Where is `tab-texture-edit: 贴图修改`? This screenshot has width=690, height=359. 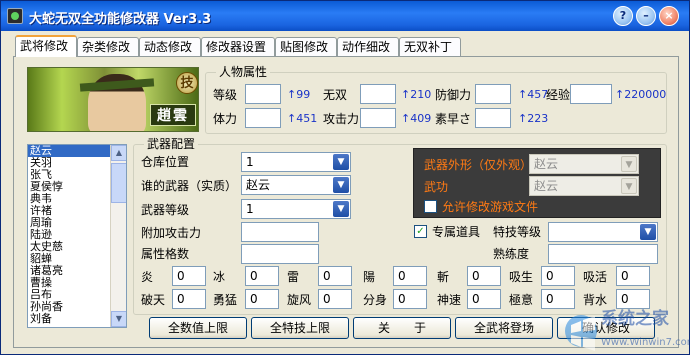
tab-texture-edit: 贴图修改 is located at coordinates (306, 47).